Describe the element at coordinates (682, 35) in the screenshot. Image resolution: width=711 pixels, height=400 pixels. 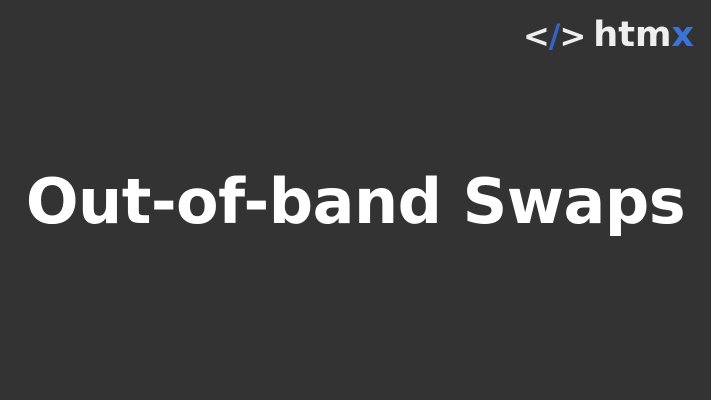
I see `logo-word-accent: x` at that location.